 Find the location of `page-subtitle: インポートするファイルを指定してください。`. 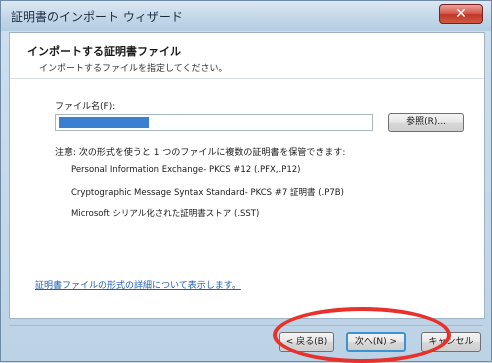

page-subtitle: インポートするファイルを指定してください。 is located at coordinates (133, 69).